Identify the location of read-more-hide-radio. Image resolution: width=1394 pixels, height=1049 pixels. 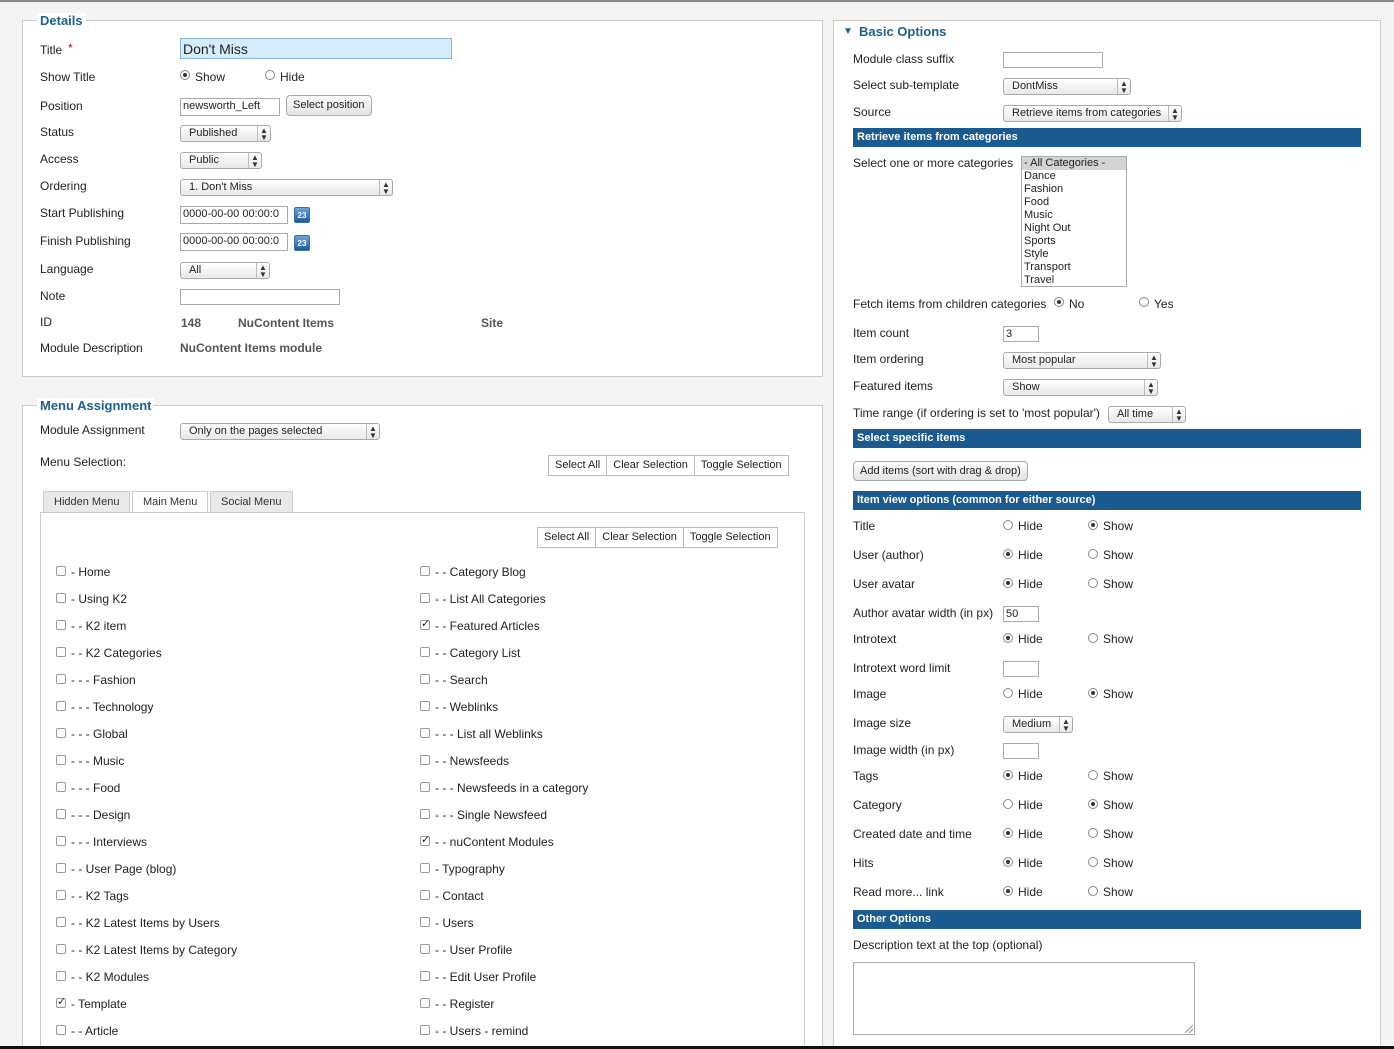
(1008, 891).